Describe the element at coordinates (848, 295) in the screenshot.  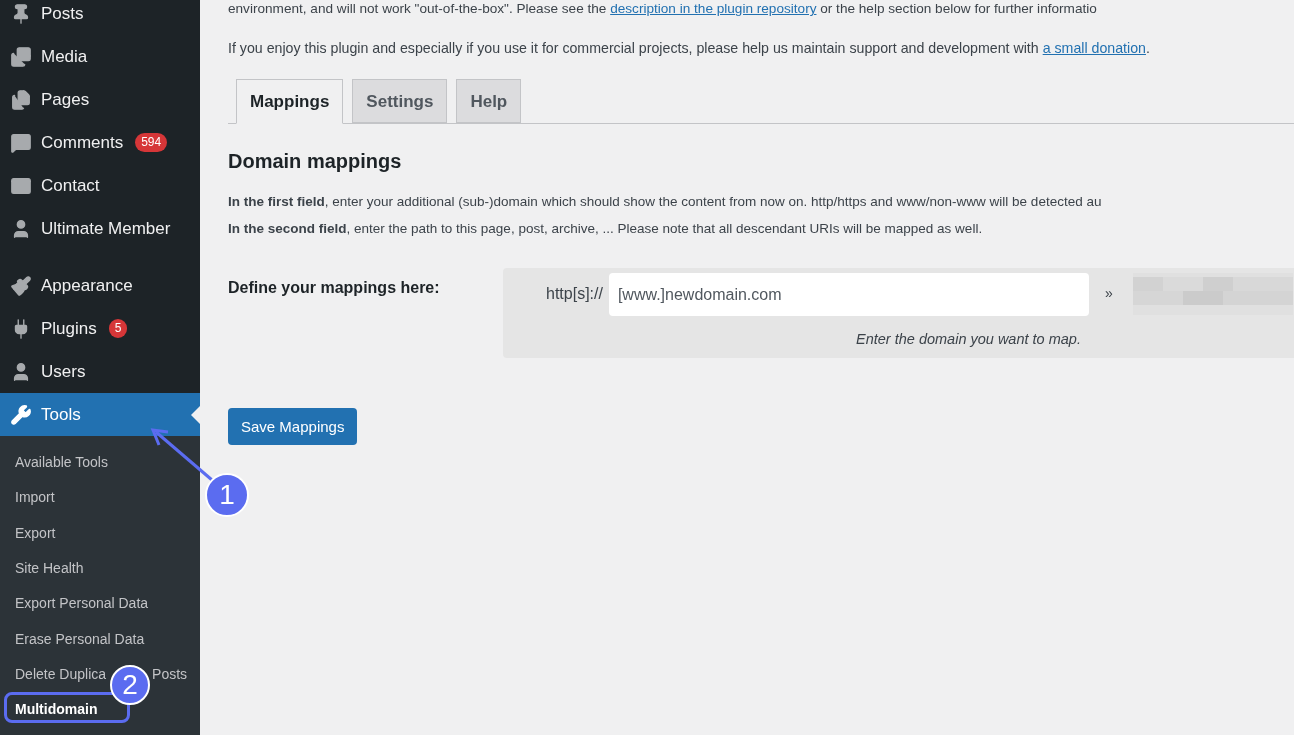
I see `domain-input: [www.]newdomain.com` at that location.